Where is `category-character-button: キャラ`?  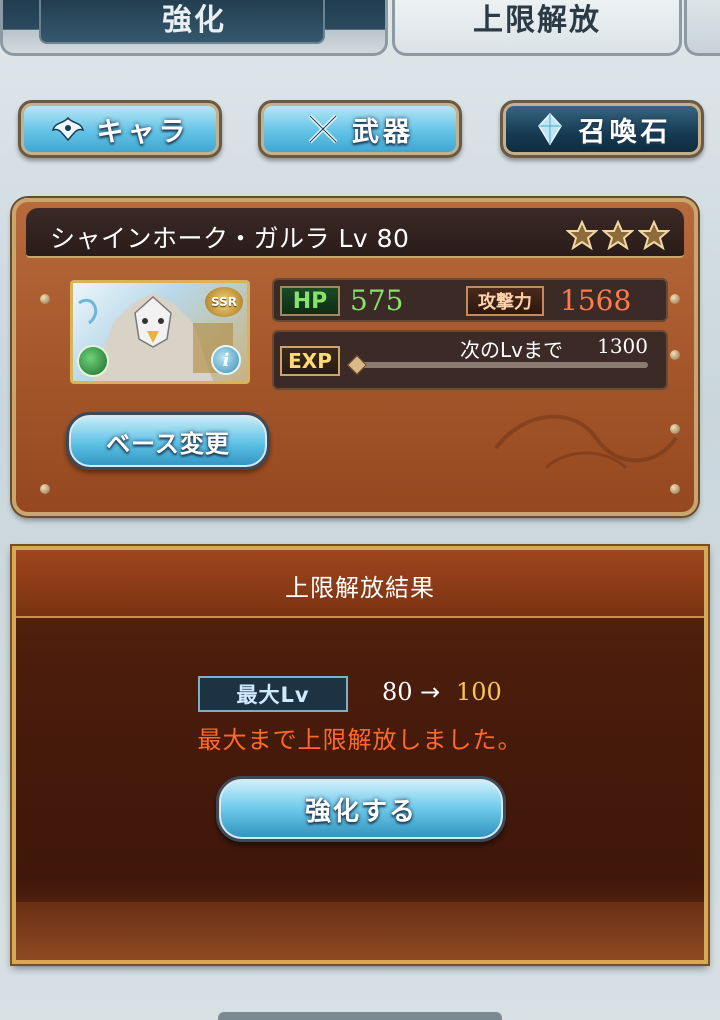
category-character-button: キャラ is located at coordinates (120, 129).